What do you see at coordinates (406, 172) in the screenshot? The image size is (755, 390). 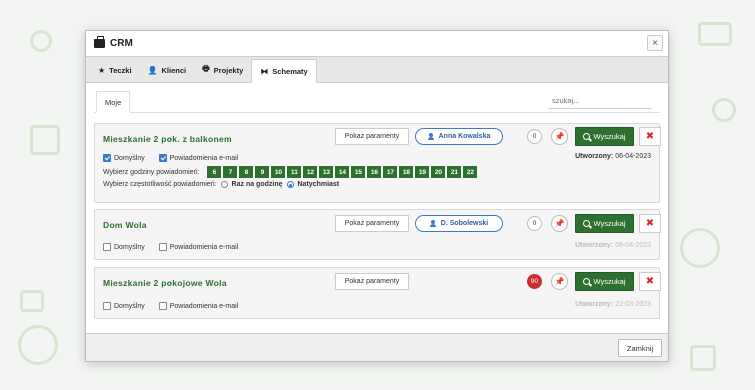 I see `hour-chip: 18` at bounding box center [406, 172].